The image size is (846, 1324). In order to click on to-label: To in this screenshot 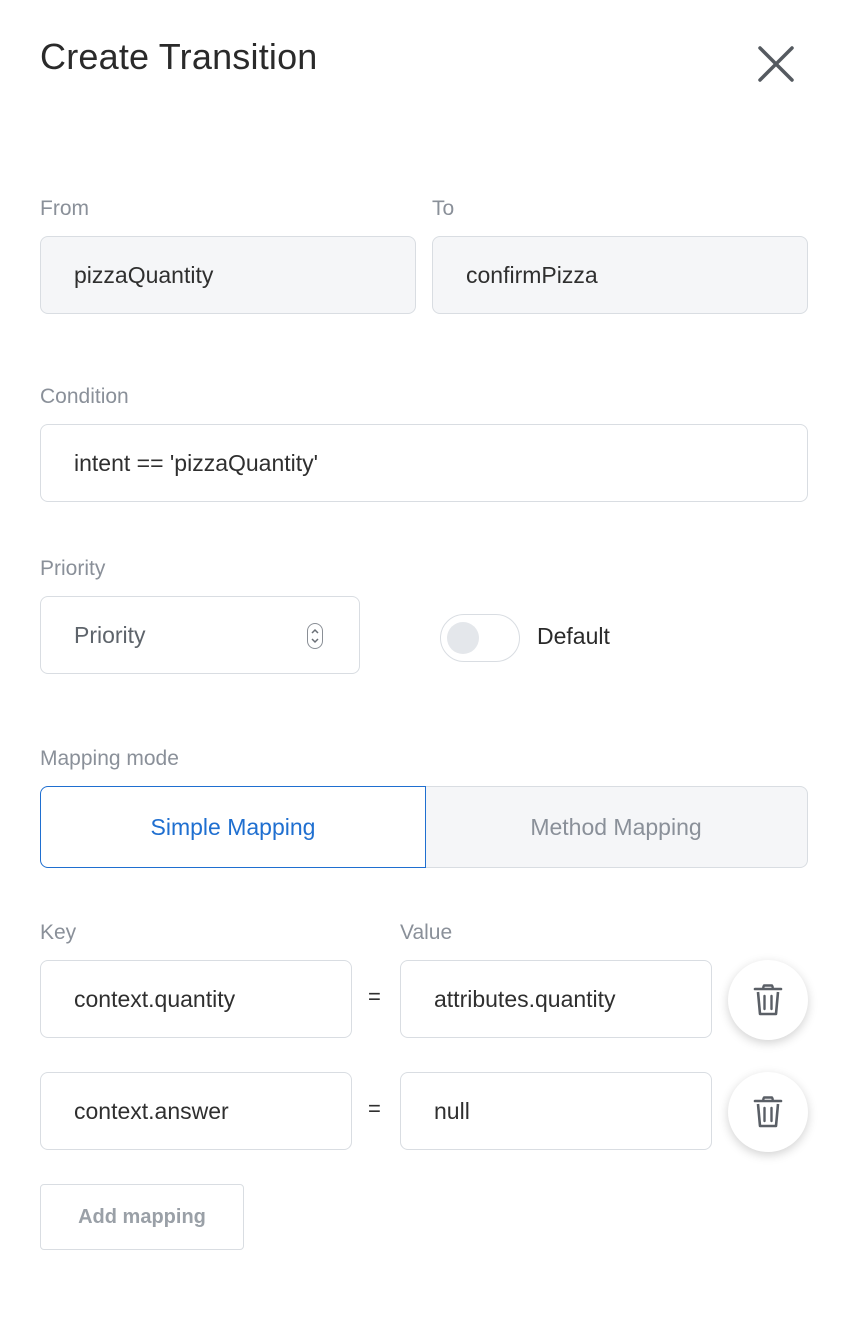, I will do `click(443, 208)`.